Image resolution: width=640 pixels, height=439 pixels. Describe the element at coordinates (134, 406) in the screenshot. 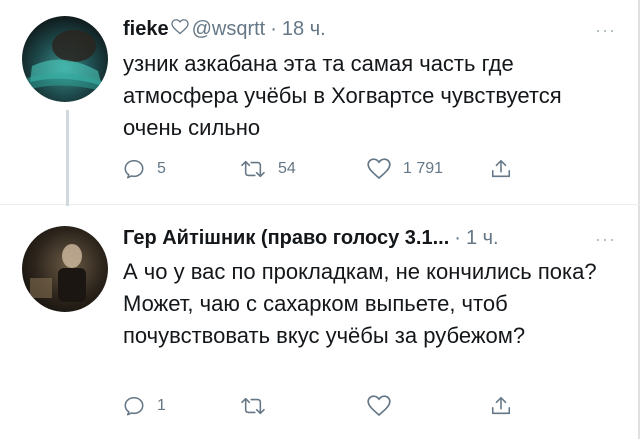

I see `reply-icon` at that location.